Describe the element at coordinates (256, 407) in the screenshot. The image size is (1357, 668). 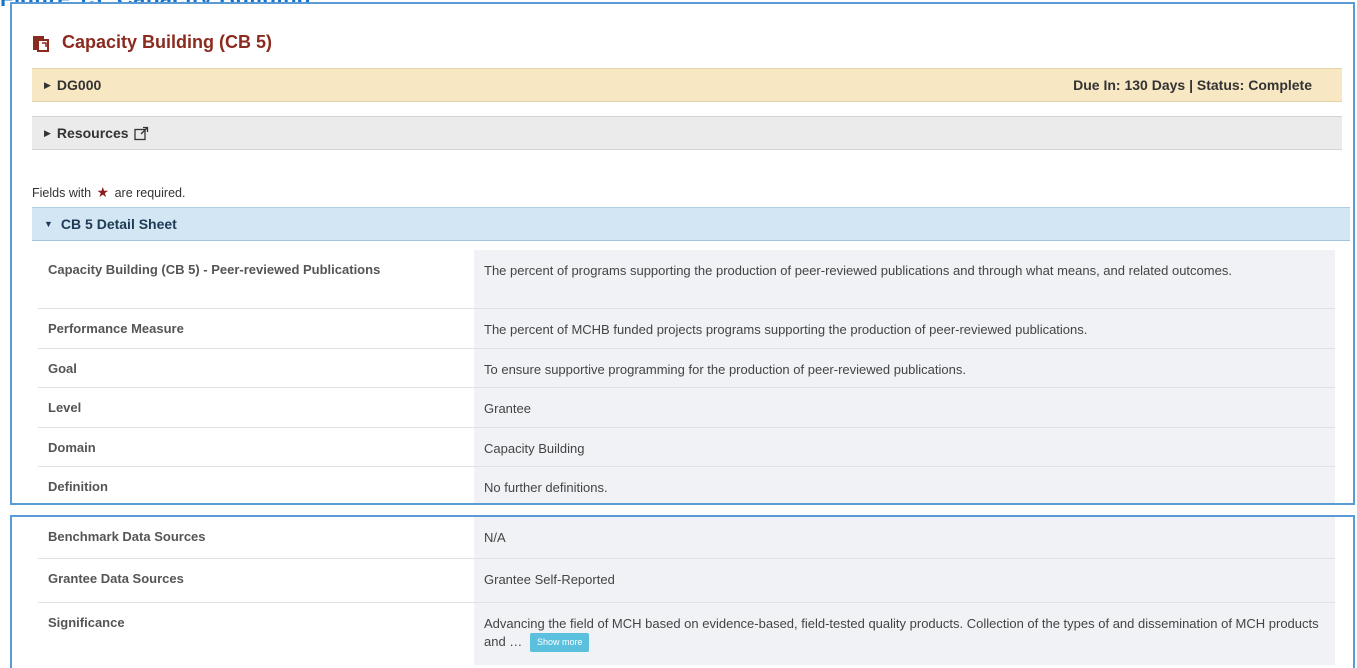
I see `row-label: Level` at that location.